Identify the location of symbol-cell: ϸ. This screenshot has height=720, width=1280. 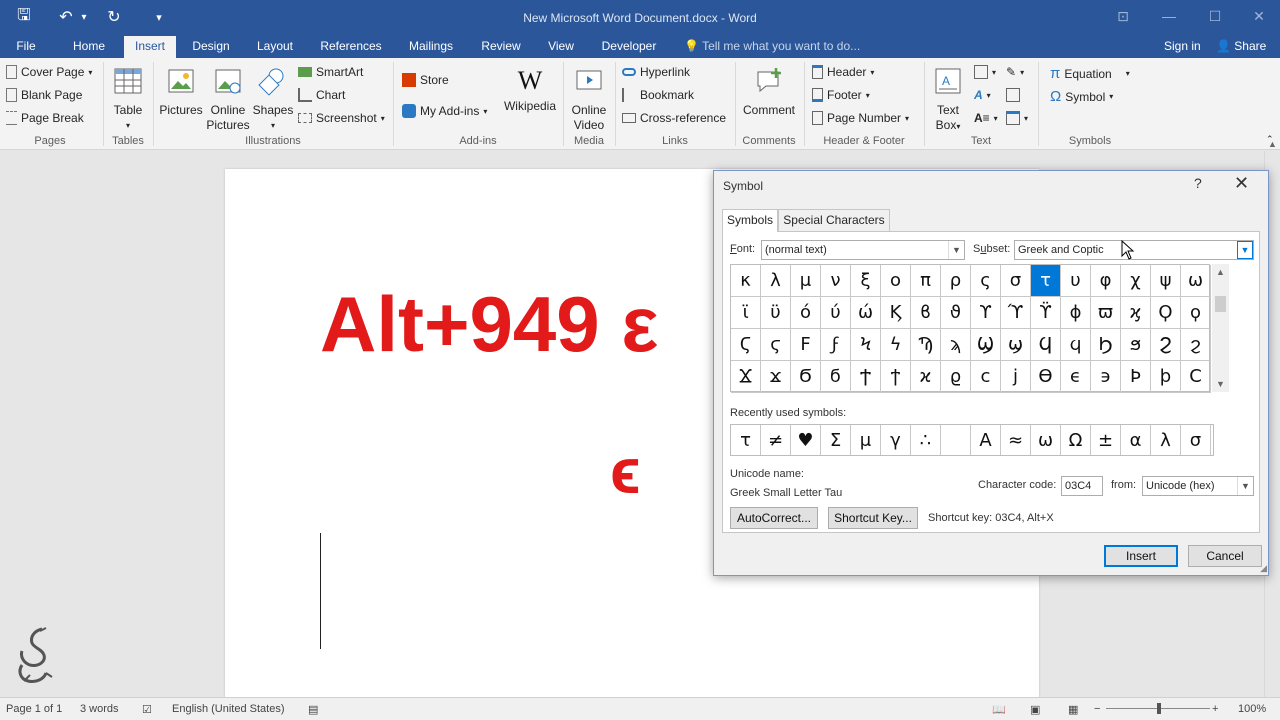
(1166, 377).